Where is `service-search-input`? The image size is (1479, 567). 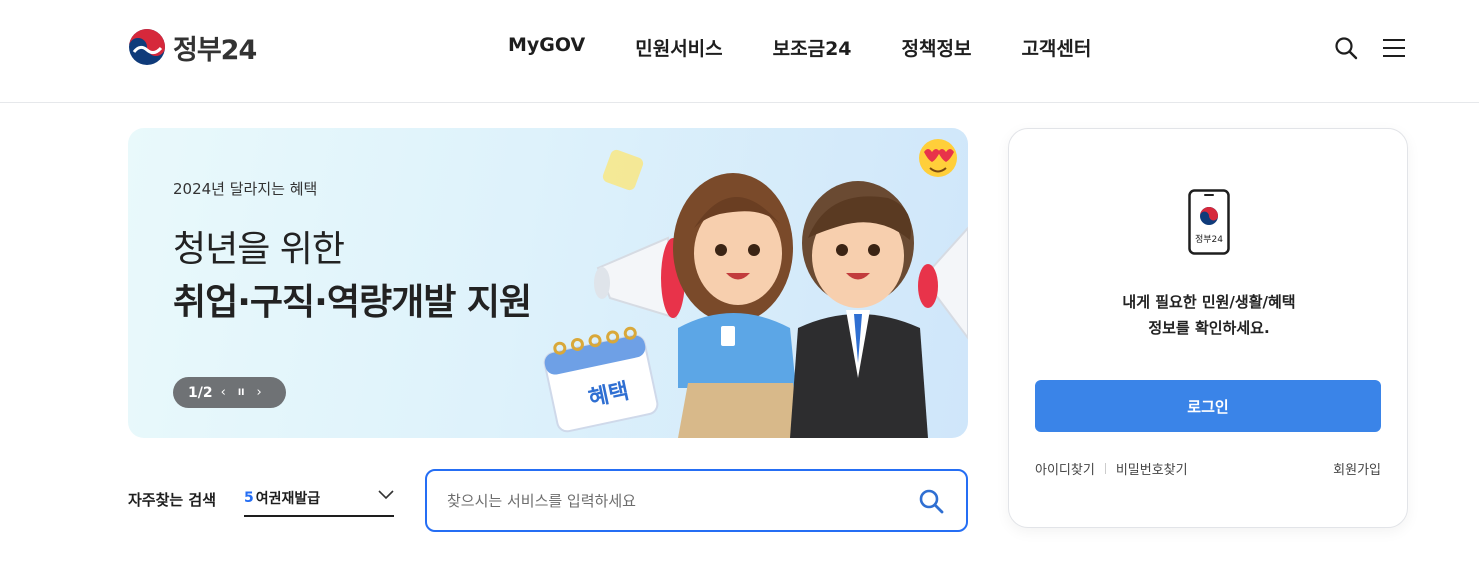
service-search-input is located at coordinates (677, 501).